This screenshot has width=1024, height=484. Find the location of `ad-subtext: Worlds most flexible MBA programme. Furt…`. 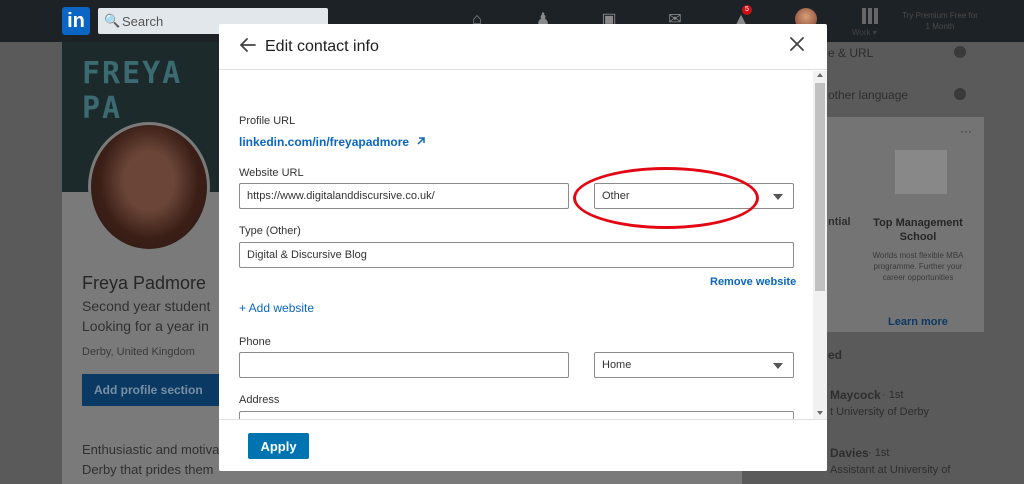

ad-subtext: Worlds most flexible MBA programme. Furt… is located at coordinates (918, 266).